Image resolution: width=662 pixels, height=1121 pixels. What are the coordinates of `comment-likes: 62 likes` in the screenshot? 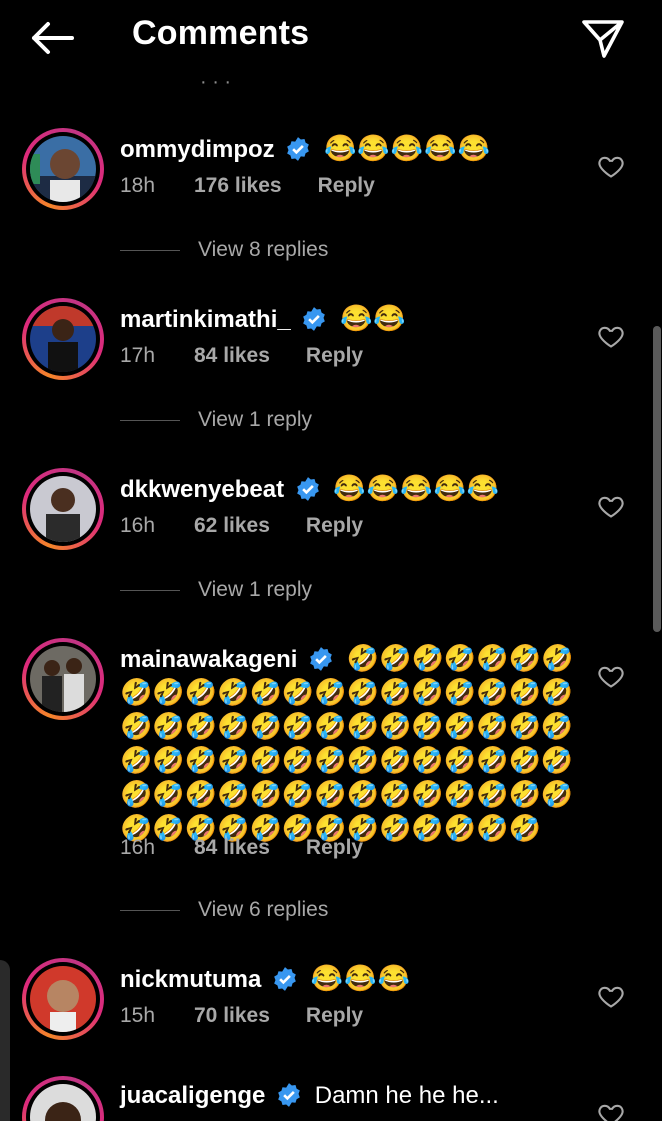 It's located at (232, 526).